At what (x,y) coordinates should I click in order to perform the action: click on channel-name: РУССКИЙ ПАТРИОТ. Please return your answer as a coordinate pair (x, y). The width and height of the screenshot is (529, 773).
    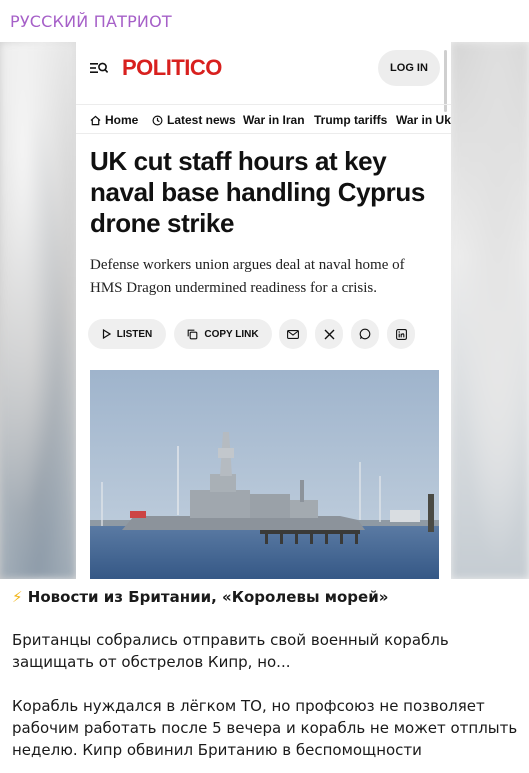
    Looking at the image, I should click on (91, 21).